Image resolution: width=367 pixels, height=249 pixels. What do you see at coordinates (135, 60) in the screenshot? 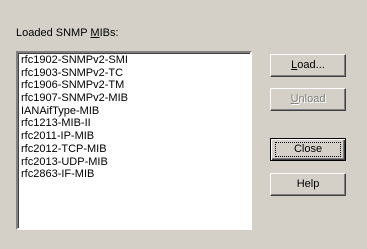
I see `list-item: rfc1902-SNMPv2-SMI` at bounding box center [135, 60].